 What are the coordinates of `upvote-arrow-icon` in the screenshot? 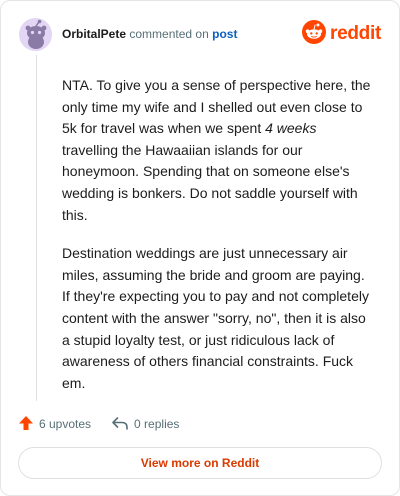 It's located at (26, 424).